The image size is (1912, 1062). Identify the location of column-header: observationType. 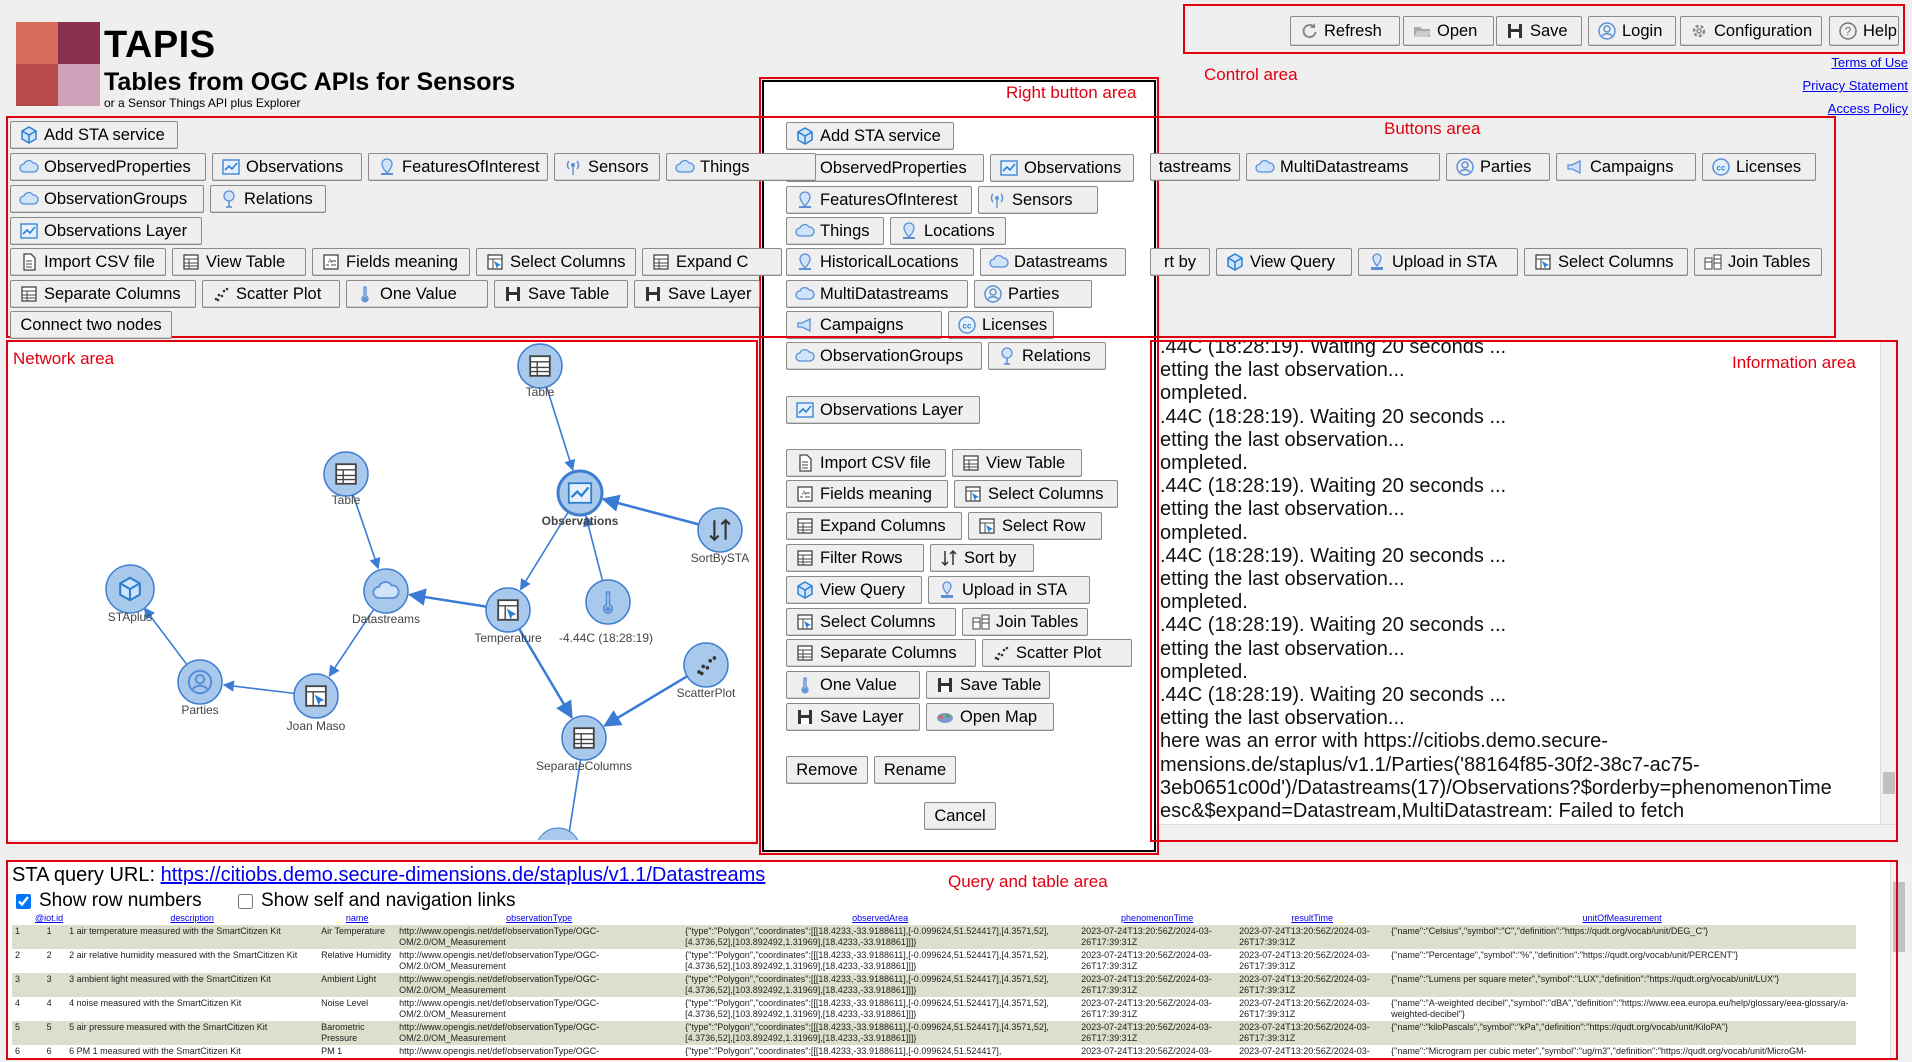
(539, 918).